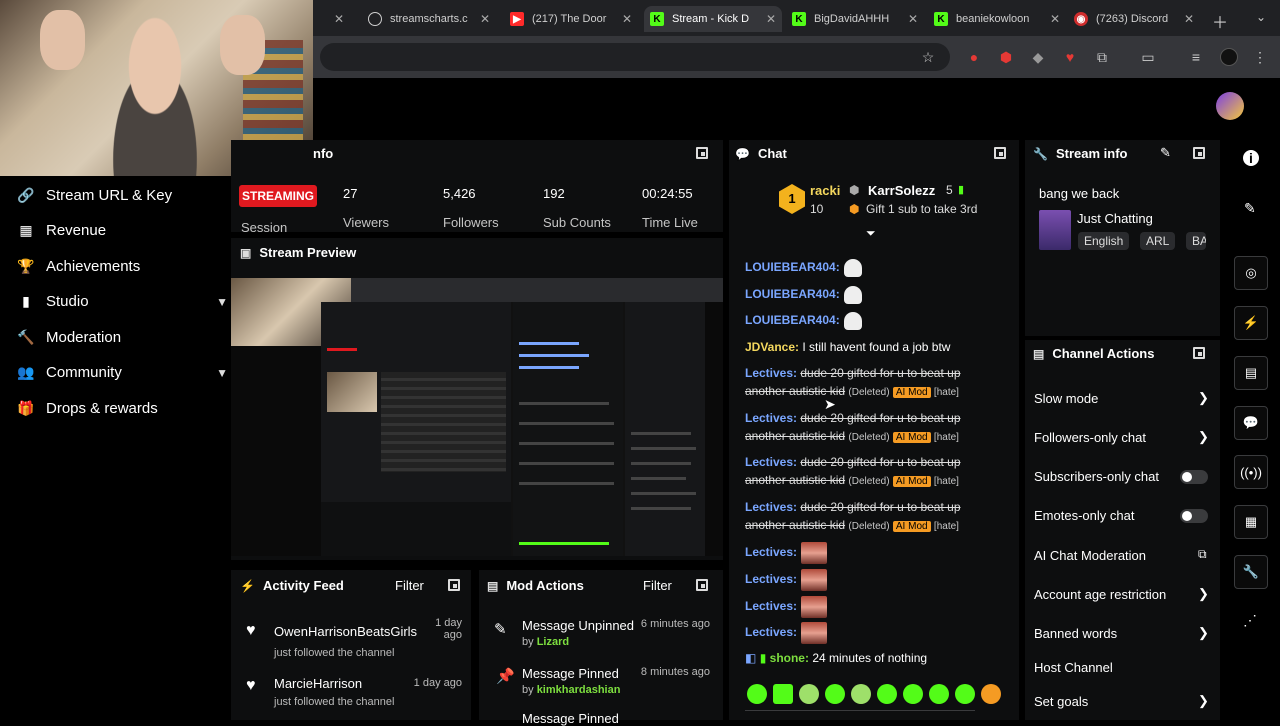  I want to click on playlist-icon: ≡, so click(1196, 57).